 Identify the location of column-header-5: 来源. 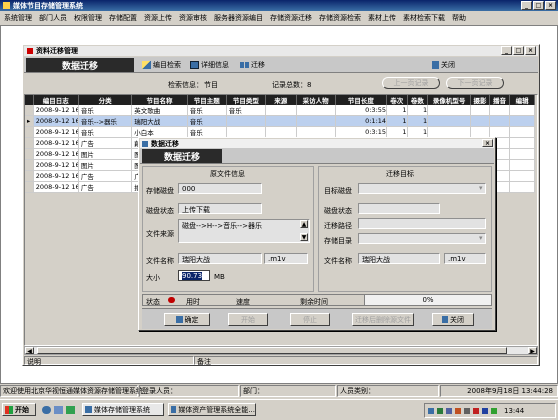
(281, 100).